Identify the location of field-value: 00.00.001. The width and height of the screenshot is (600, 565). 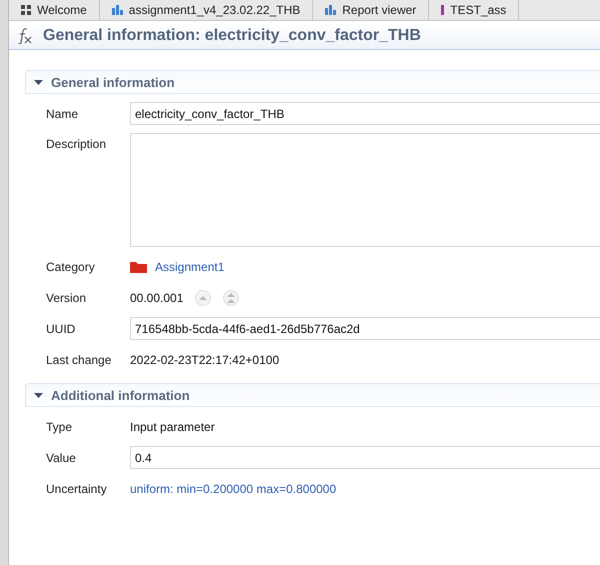
(157, 297).